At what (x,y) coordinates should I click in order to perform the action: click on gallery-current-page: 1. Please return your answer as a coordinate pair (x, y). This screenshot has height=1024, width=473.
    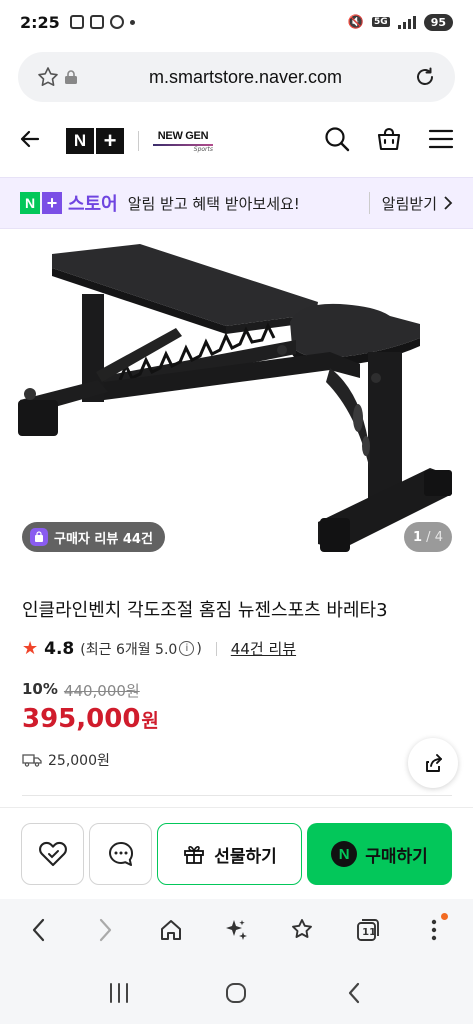
    Looking at the image, I should click on (418, 537).